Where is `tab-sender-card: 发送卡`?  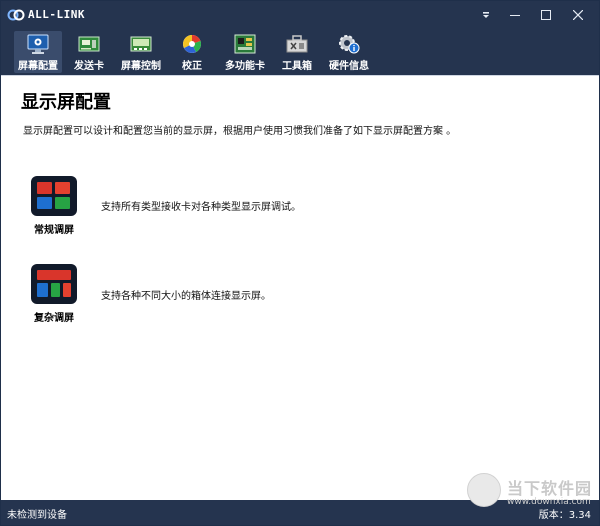
tab-sender-card: 发送卡 is located at coordinates (89, 52).